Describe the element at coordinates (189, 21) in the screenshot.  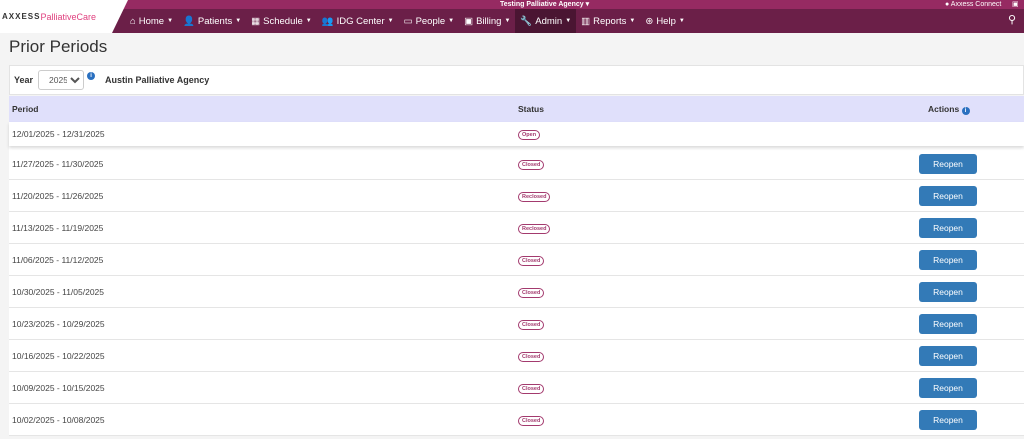
I see `user-icon: 👤` at that location.